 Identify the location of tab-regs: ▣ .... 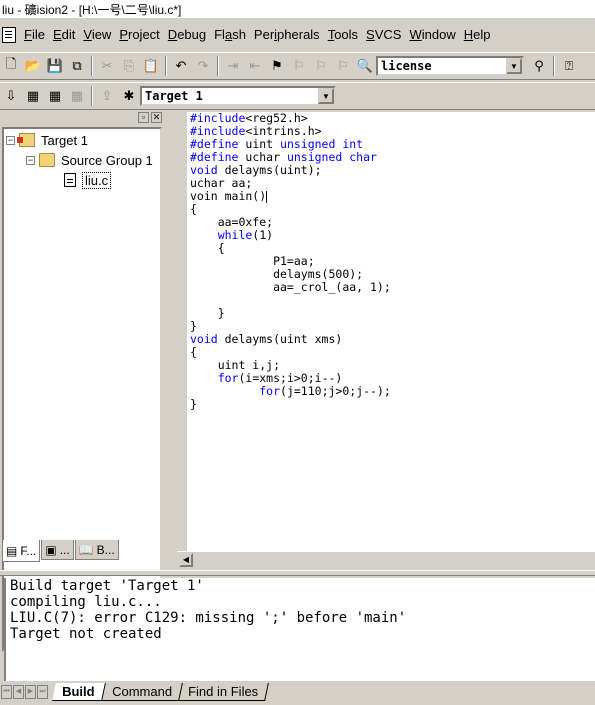
(57, 550).